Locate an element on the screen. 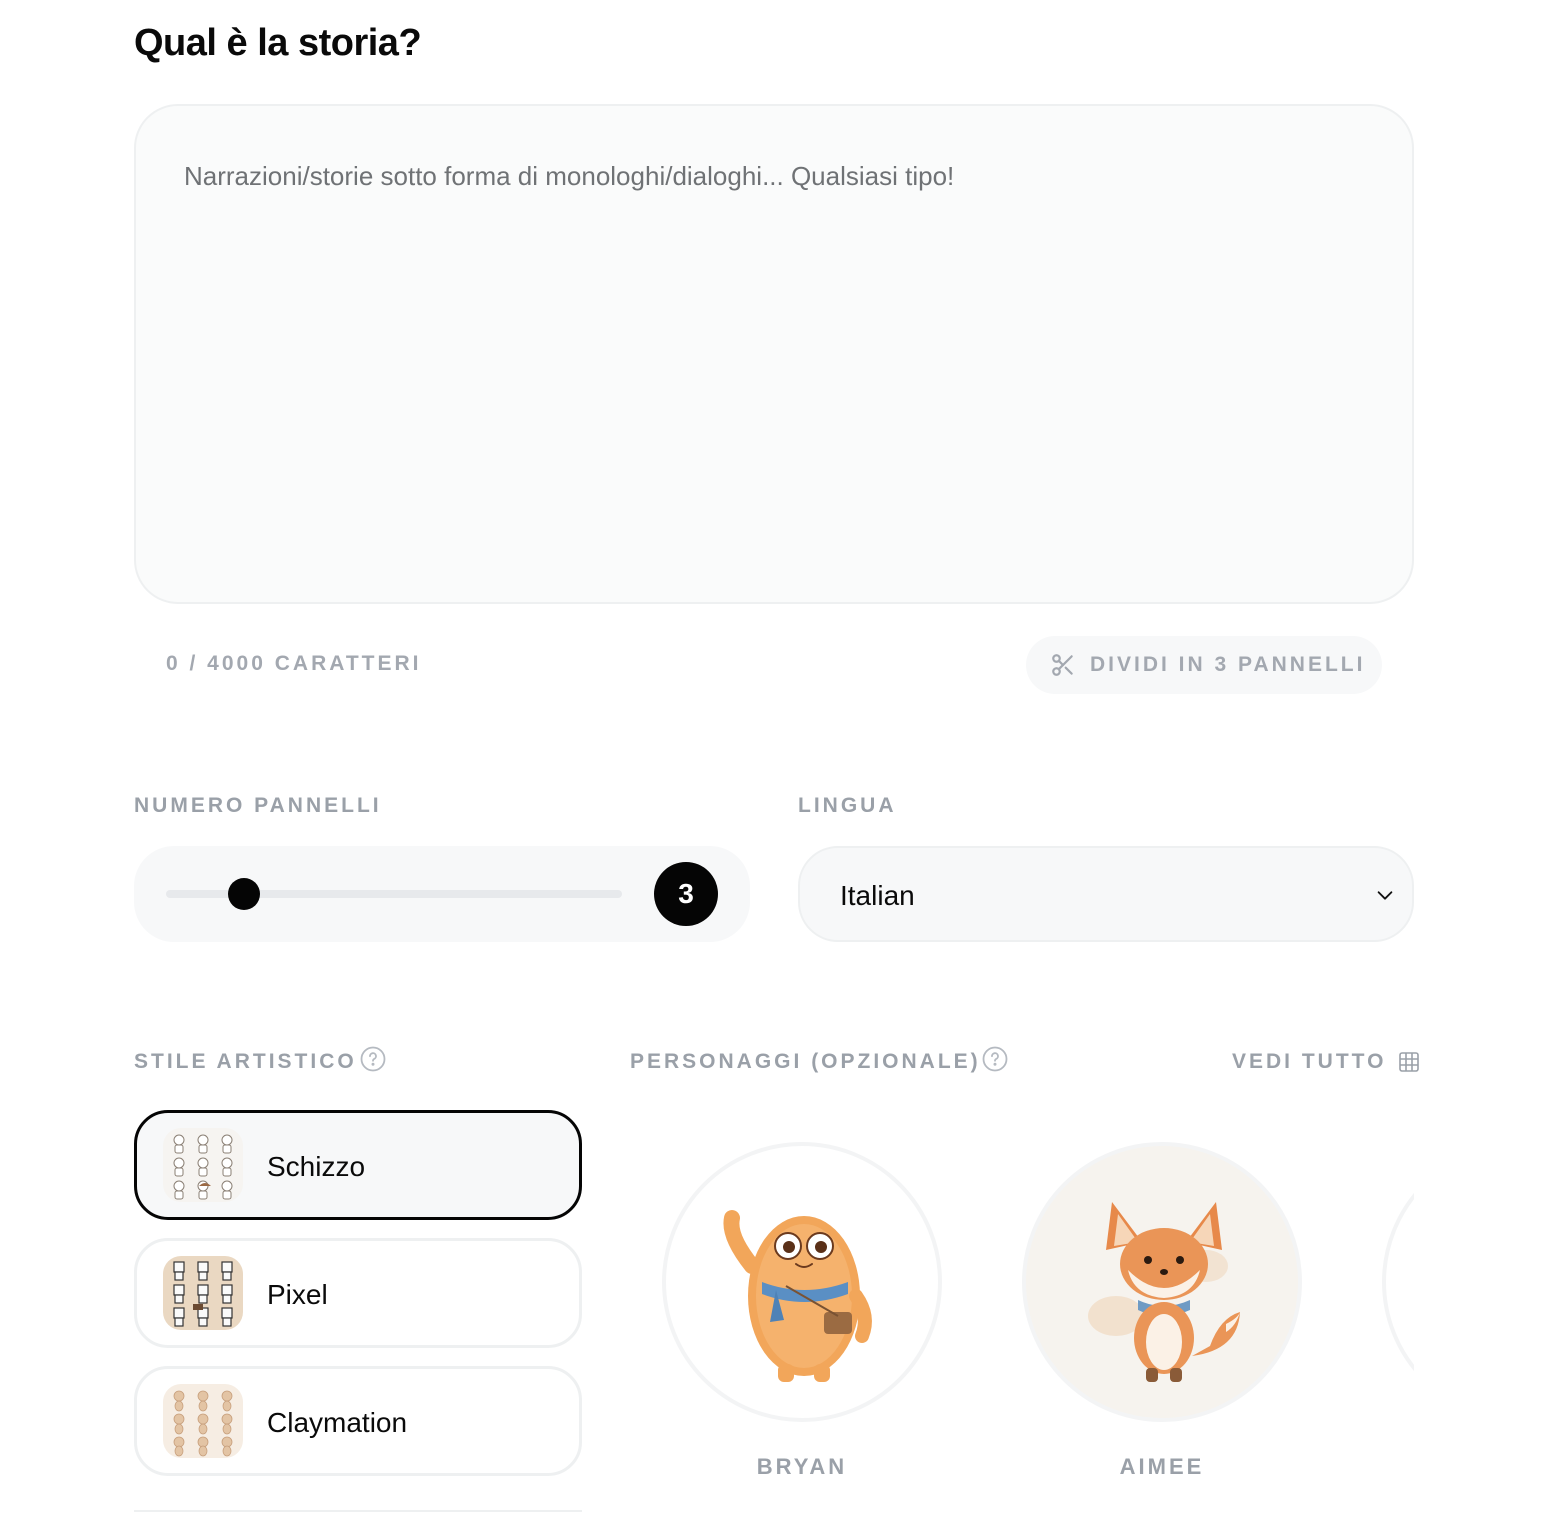 This screenshot has height=1528, width=1554. characters-label: PERSONAGGI (OPZIONALE) is located at coordinates (805, 1061).